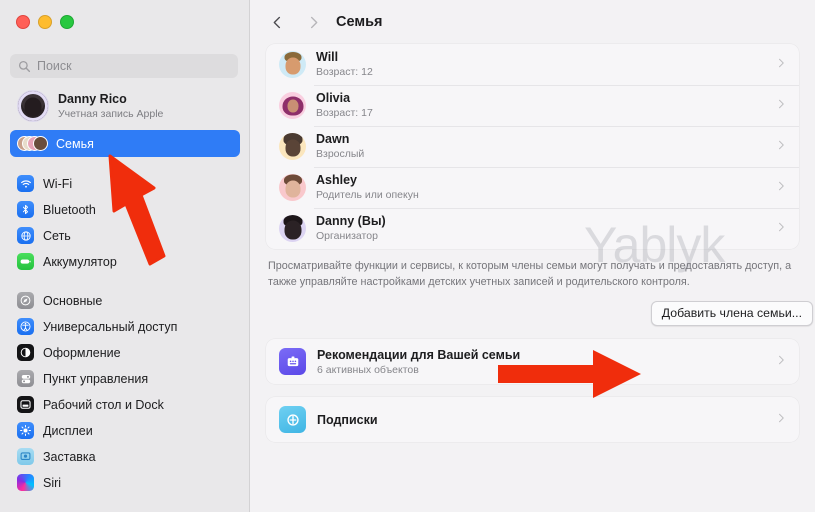 This screenshot has height=512, width=815. I want to click on sidebar-item-family: Семья, so click(125, 143).